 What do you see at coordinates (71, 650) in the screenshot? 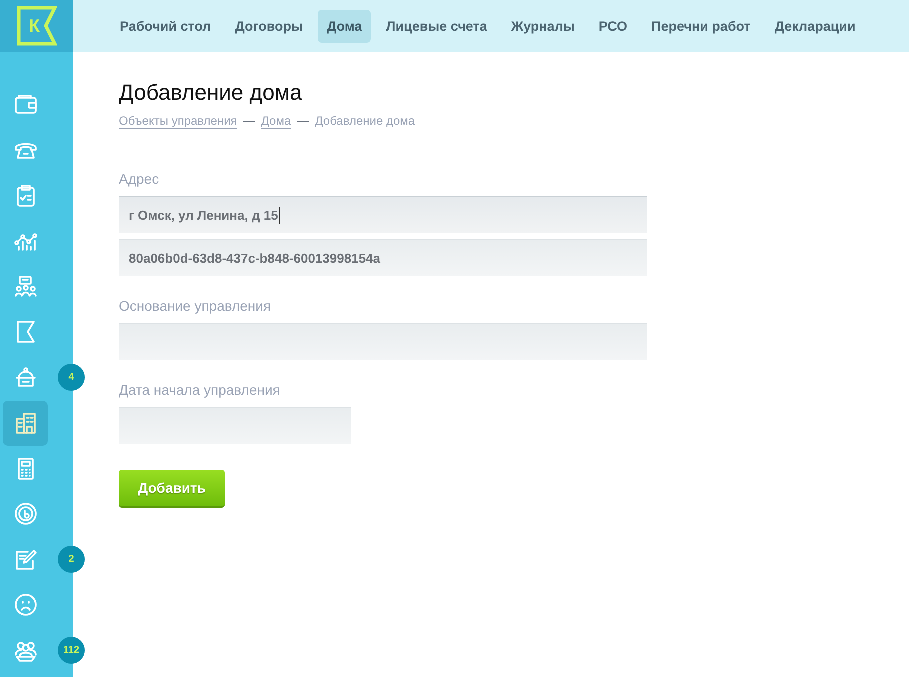
I see `count-badge: 112` at bounding box center [71, 650].